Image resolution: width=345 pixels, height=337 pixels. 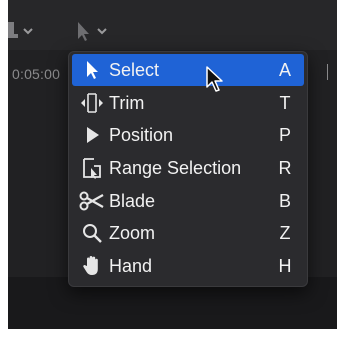 What do you see at coordinates (131, 265) in the screenshot?
I see `menu-item-label: Hand` at bounding box center [131, 265].